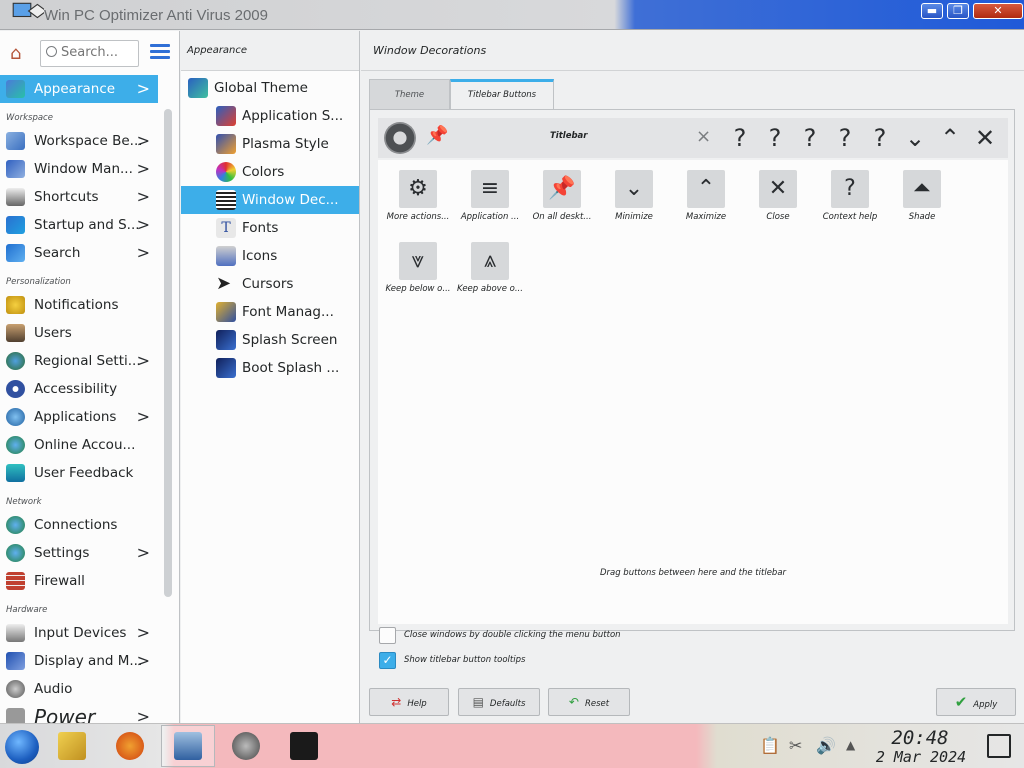 This screenshot has height=768, width=1024. What do you see at coordinates (490, 261) in the screenshot?
I see `keep-above-icon: ⩓` at bounding box center [490, 261].